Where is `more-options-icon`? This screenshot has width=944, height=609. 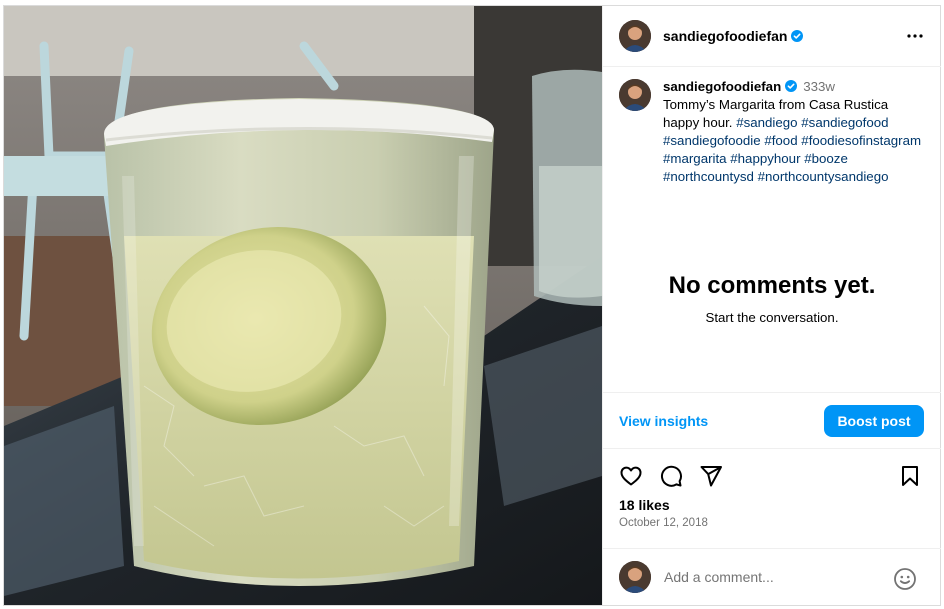 more-options-icon is located at coordinates (915, 36).